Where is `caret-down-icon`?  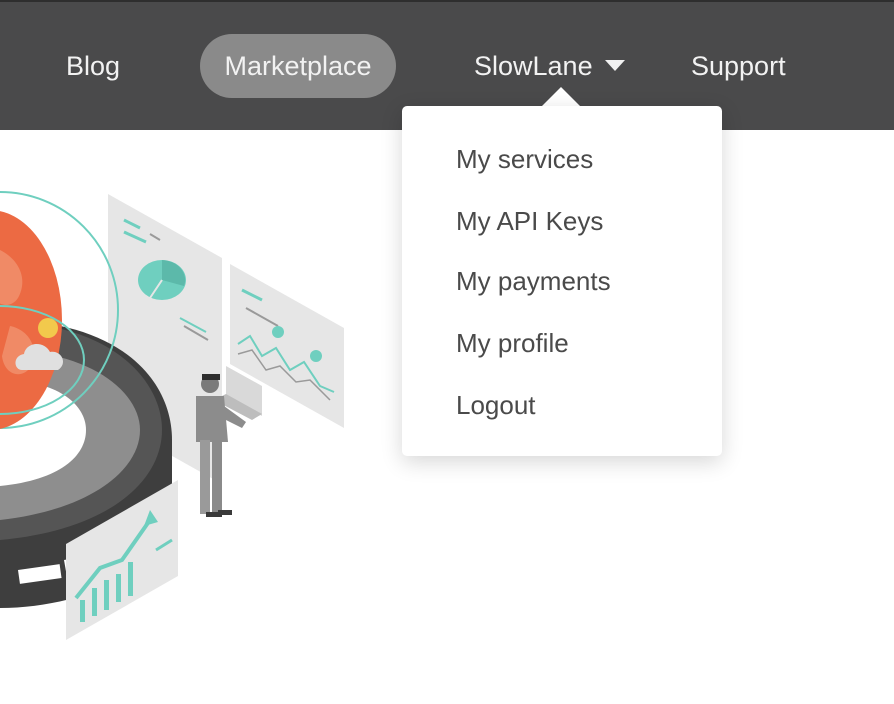 caret-down-icon is located at coordinates (614, 66).